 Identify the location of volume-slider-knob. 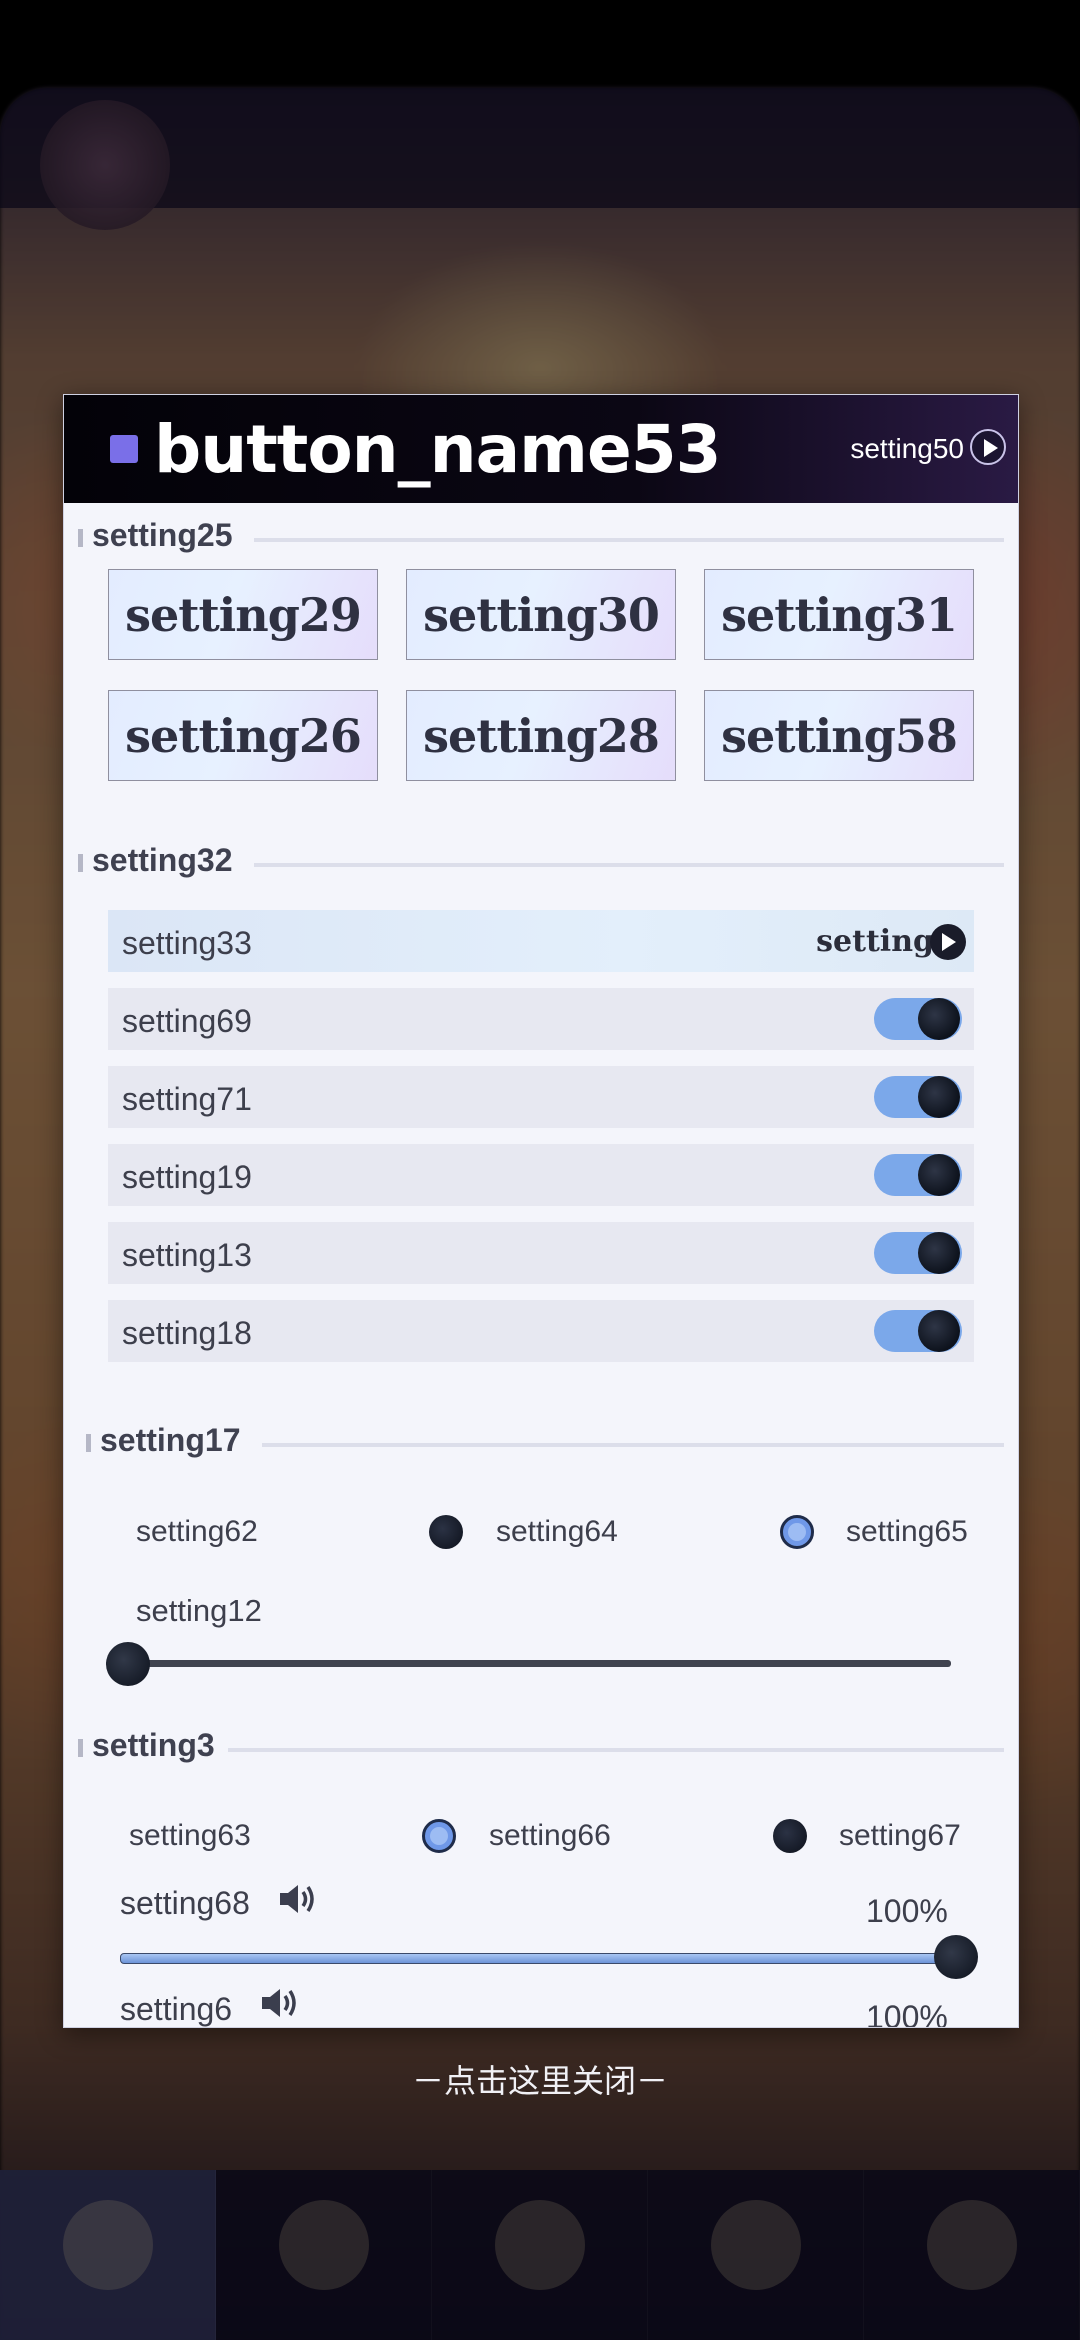
(956, 1957).